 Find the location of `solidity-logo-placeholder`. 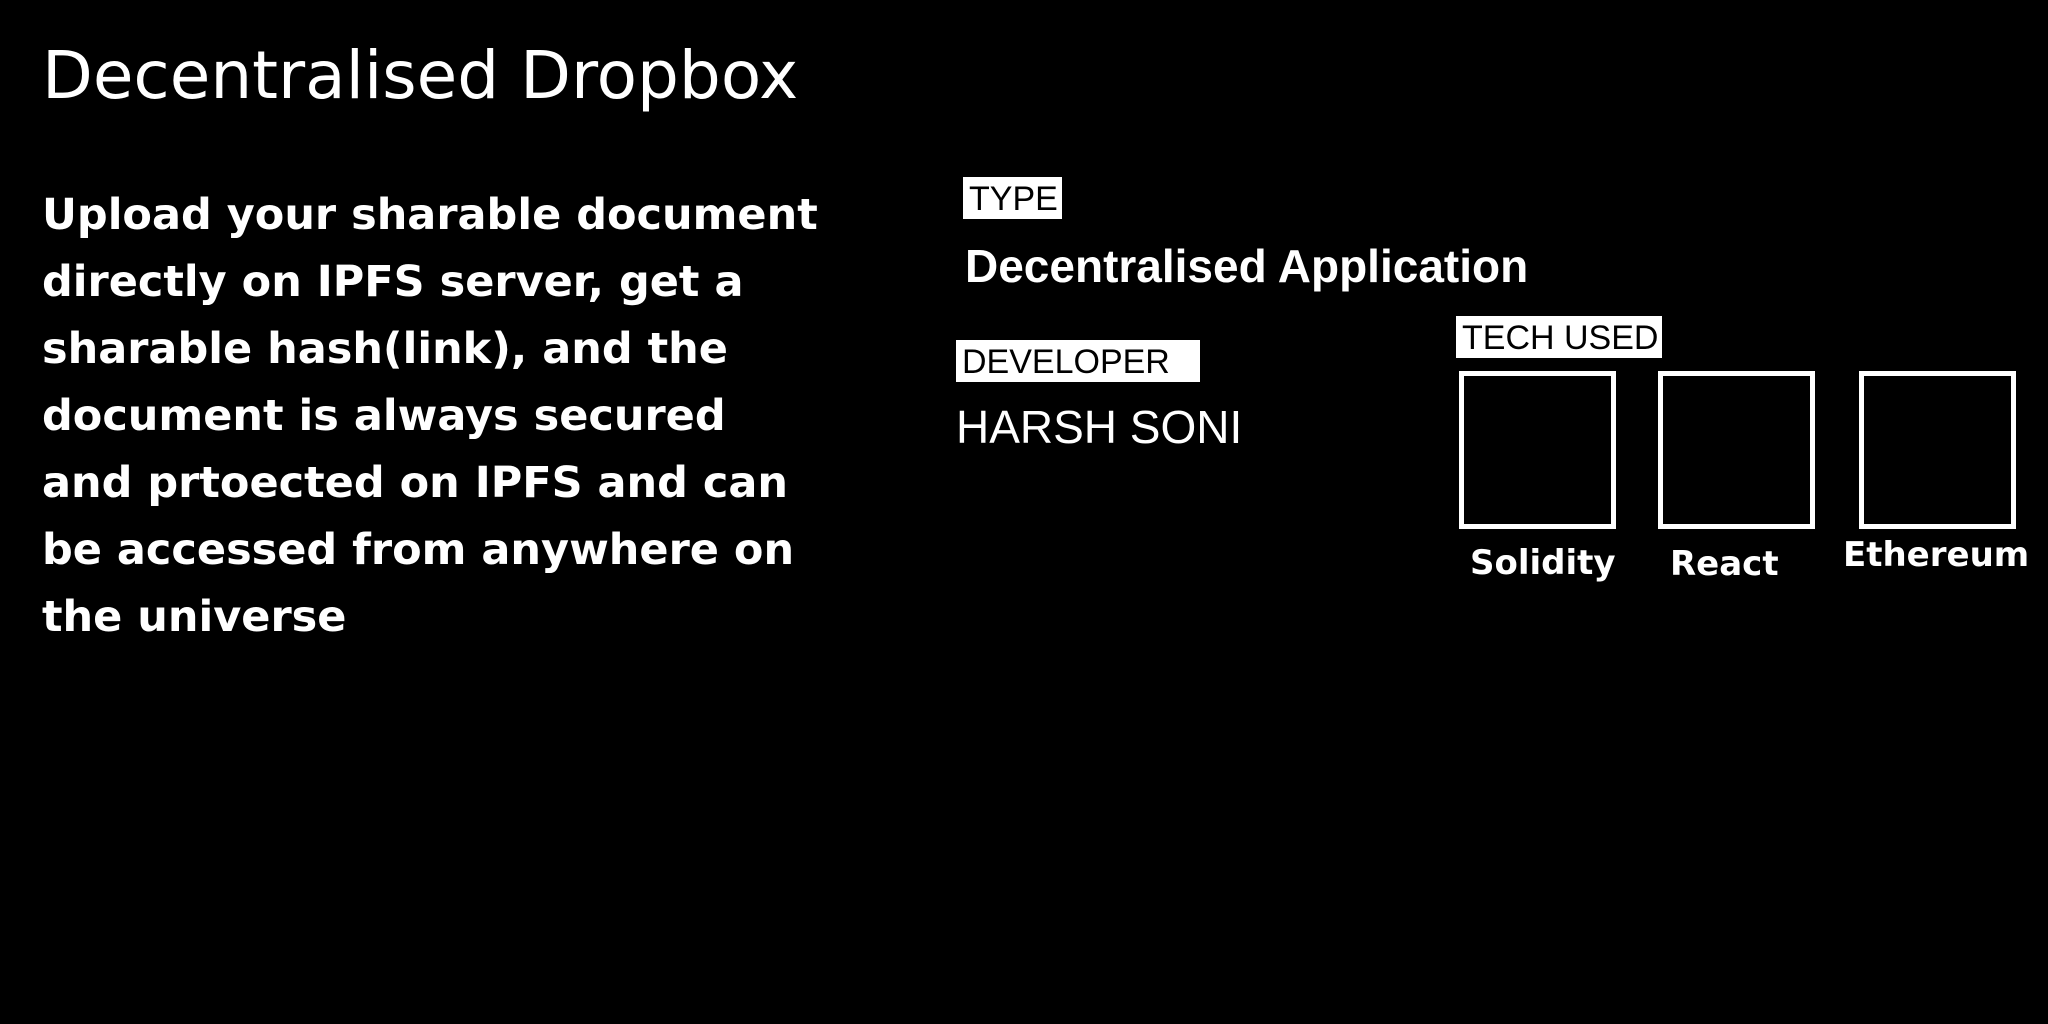

solidity-logo-placeholder is located at coordinates (1537, 450).